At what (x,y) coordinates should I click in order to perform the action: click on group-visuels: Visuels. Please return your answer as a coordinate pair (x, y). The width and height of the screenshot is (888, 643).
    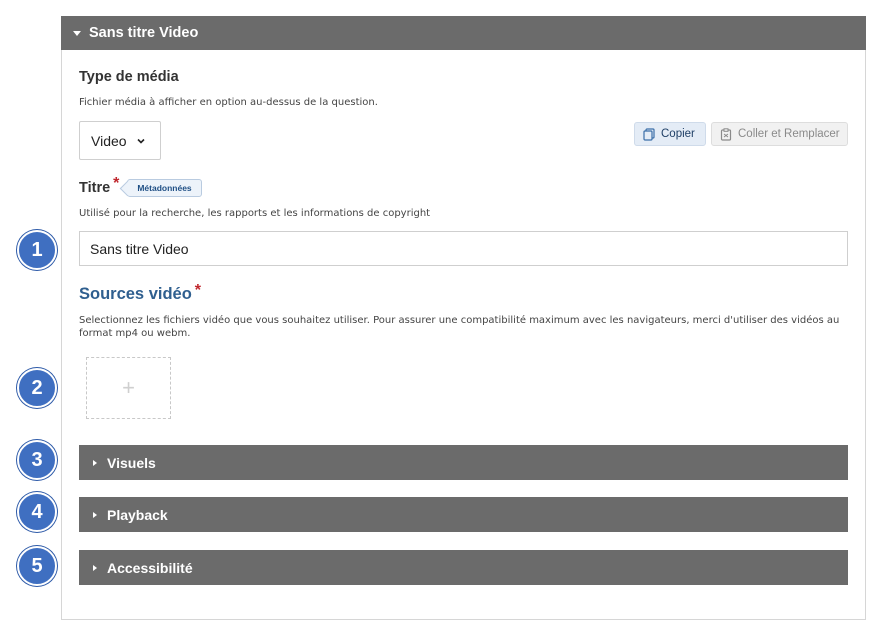
    Looking at the image, I should click on (463, 462).